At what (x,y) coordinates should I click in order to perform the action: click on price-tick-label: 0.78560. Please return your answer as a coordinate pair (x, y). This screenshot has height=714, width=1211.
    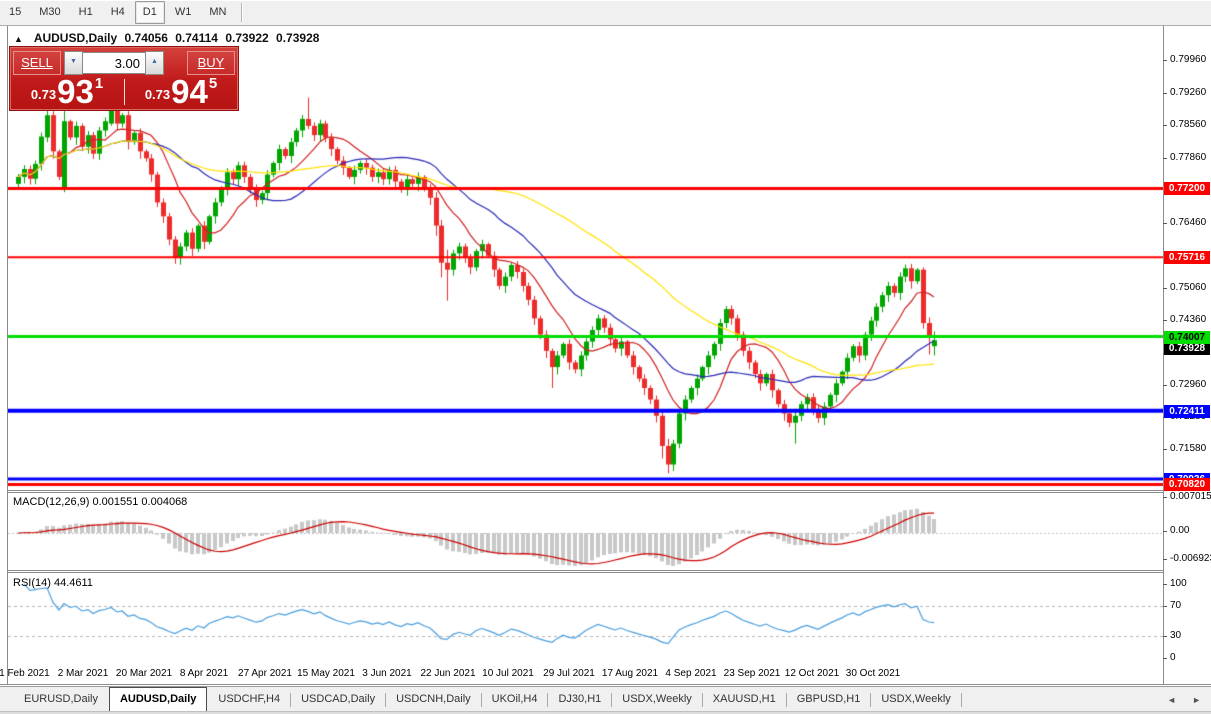
    Looking at the image, I should click on (1188, 124).